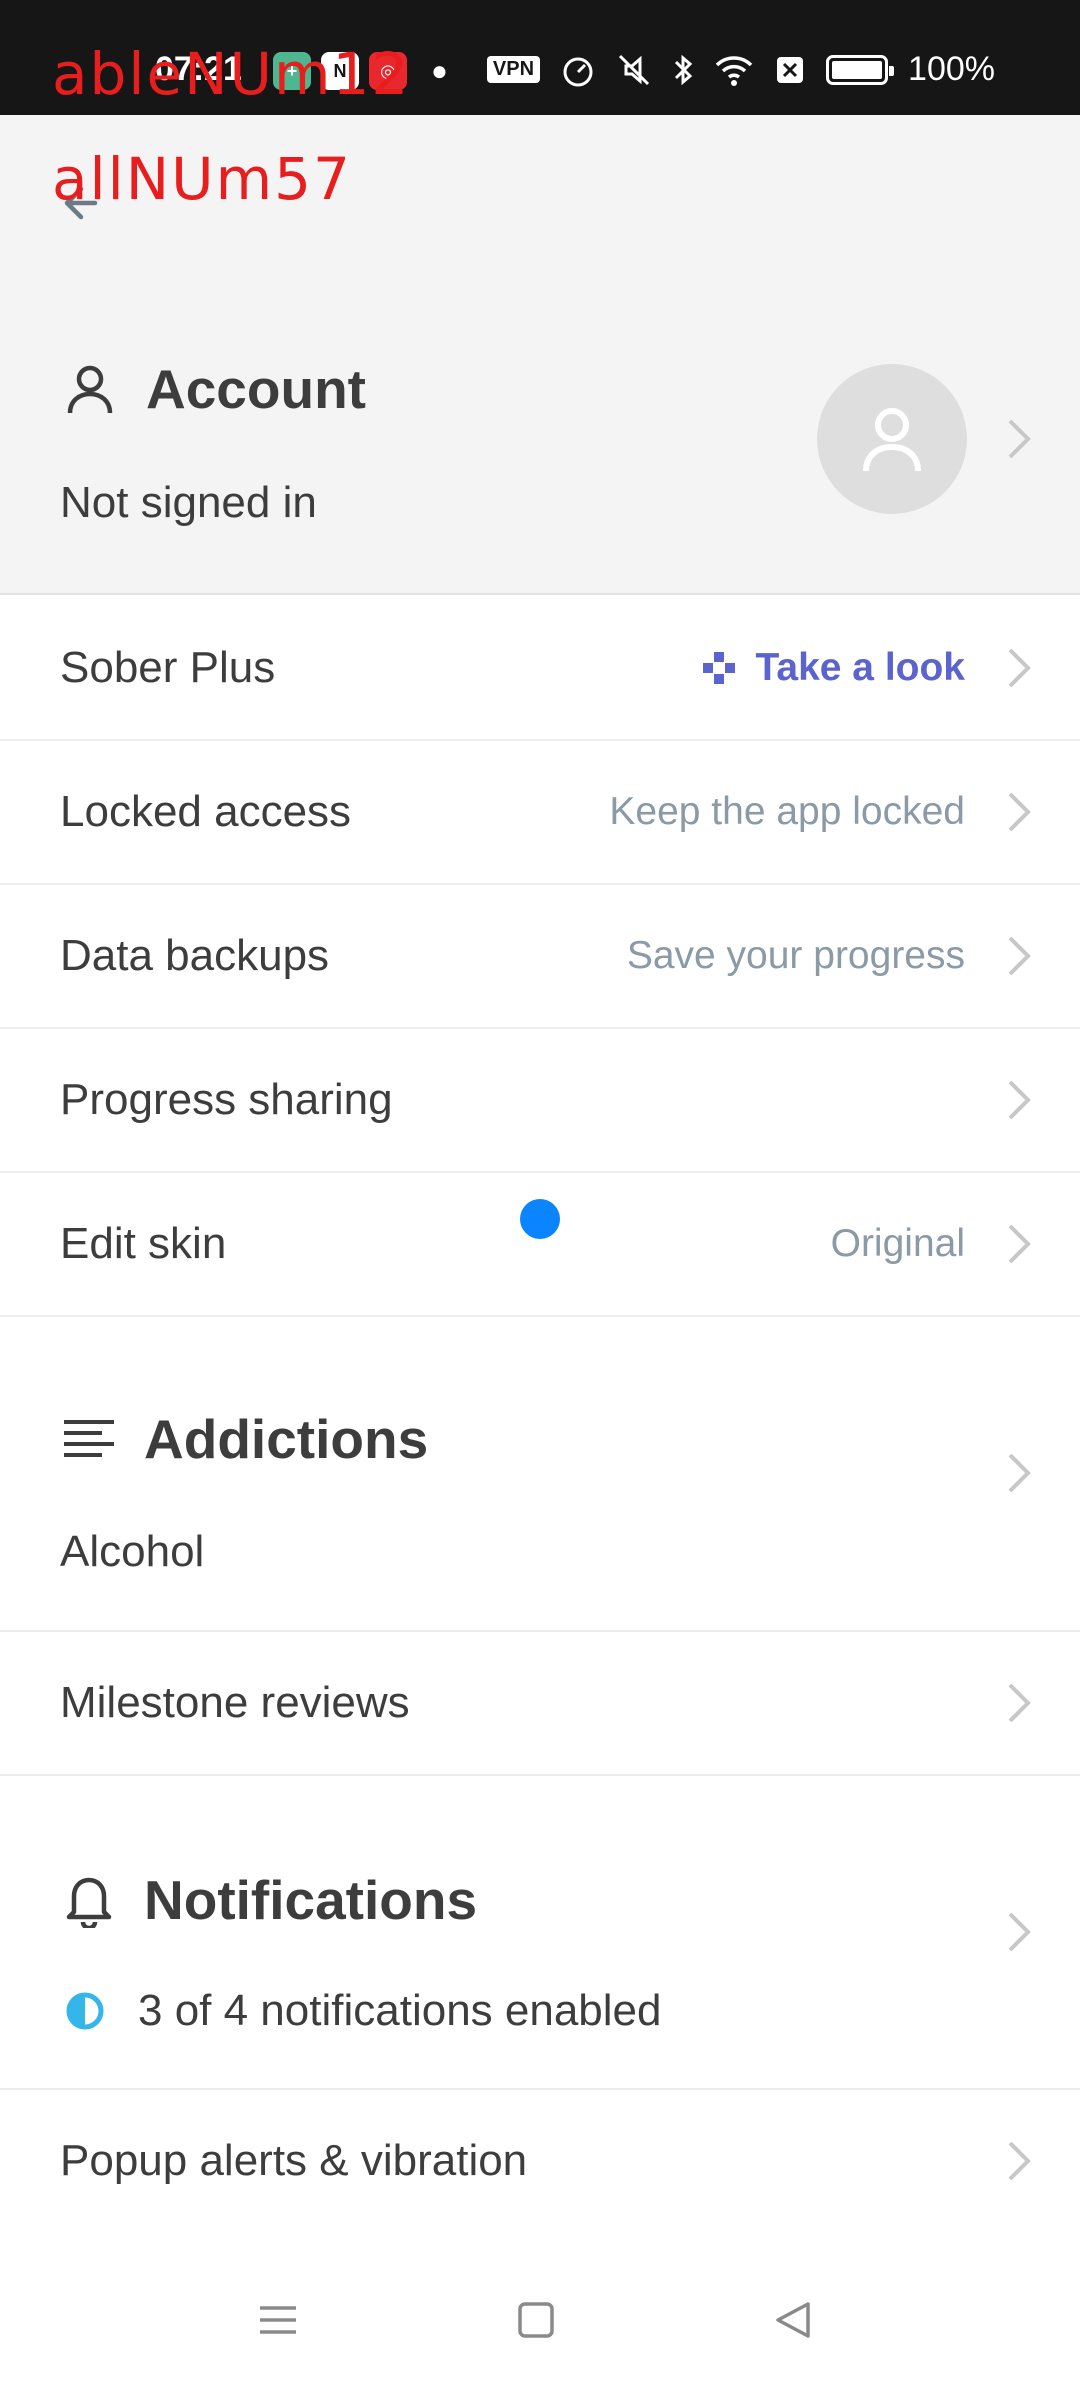  I want to click on row-label: Popup alerts & vibration, so click(294, 2160).